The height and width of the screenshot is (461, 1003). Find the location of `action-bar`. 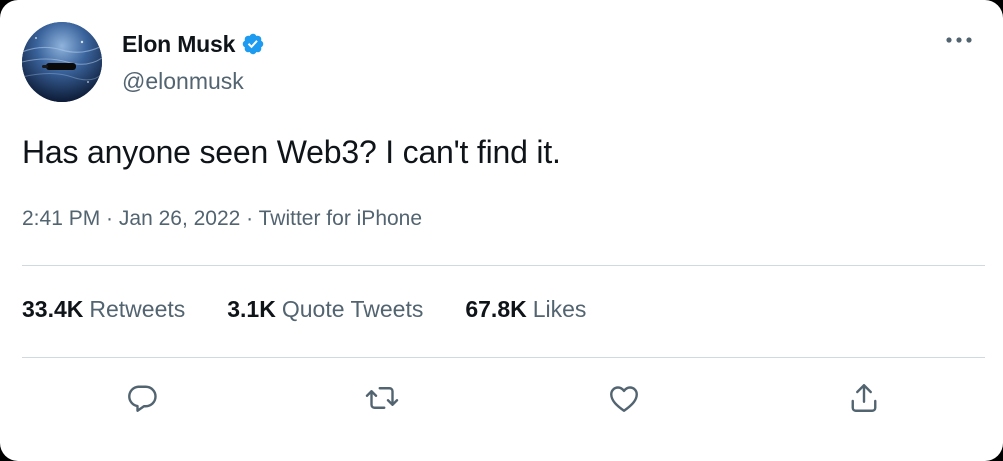

action-bar is located at coordinates (501, 401).